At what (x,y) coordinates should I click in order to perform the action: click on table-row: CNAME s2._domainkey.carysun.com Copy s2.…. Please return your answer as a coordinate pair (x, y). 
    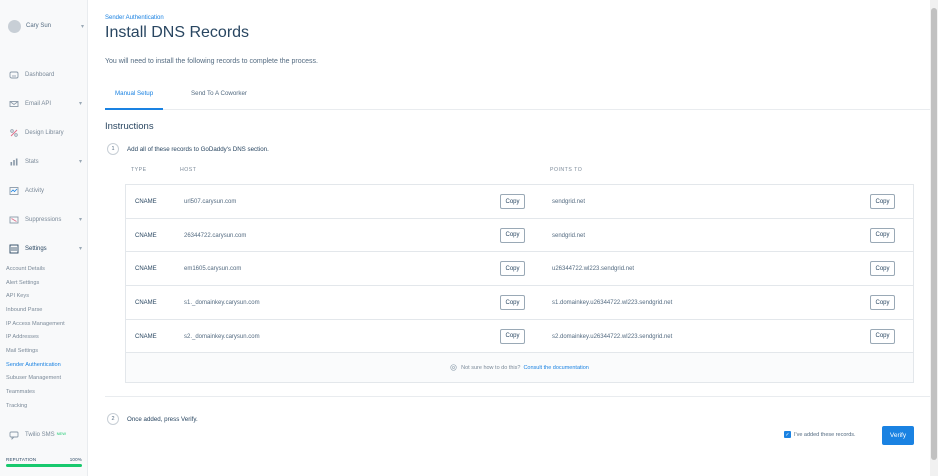
    Looking at the image, I should click on (519, 336).